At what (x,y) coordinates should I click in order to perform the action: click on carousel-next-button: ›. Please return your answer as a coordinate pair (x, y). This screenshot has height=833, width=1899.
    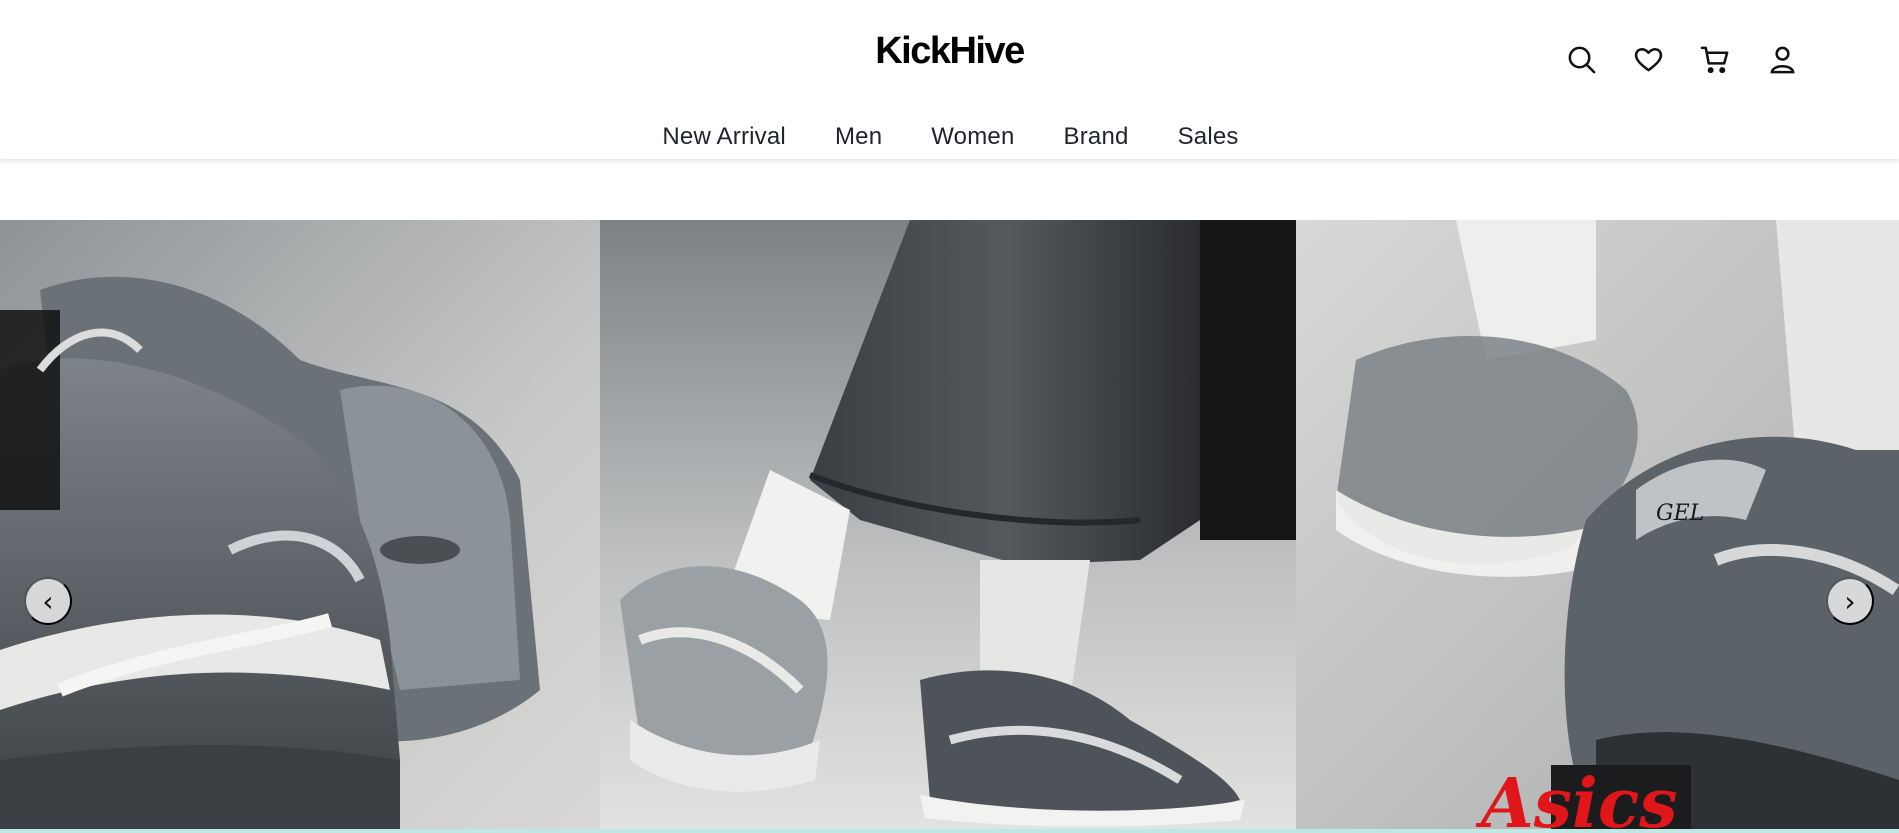
    Looking at the image, I should click on (1850, 601).